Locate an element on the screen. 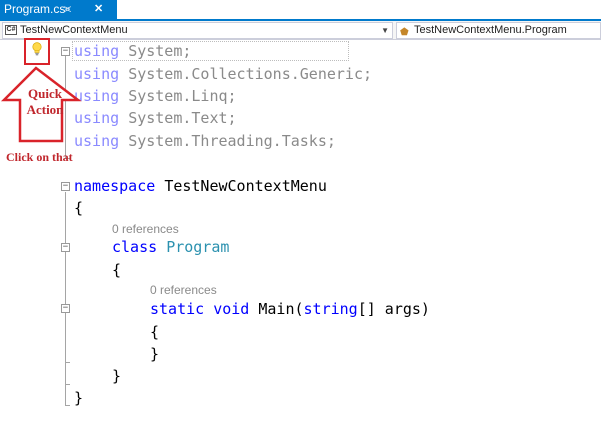  using-namespace: System.Linq; is located at coordinates (182, 96).